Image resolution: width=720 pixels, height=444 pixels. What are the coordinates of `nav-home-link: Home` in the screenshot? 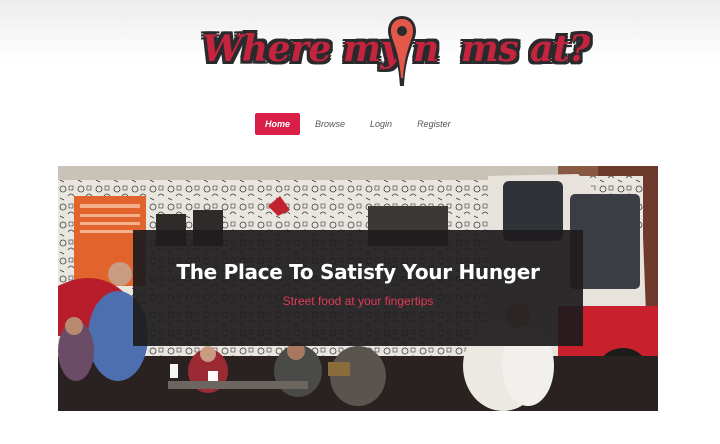 It's located at (278, 124).